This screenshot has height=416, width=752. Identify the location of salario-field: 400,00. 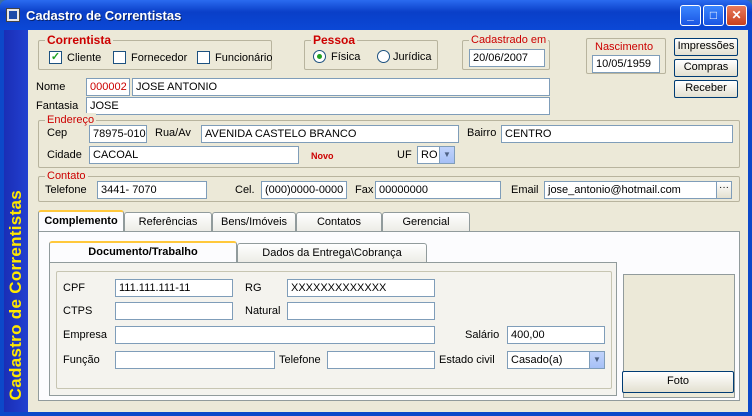
(556, 335).